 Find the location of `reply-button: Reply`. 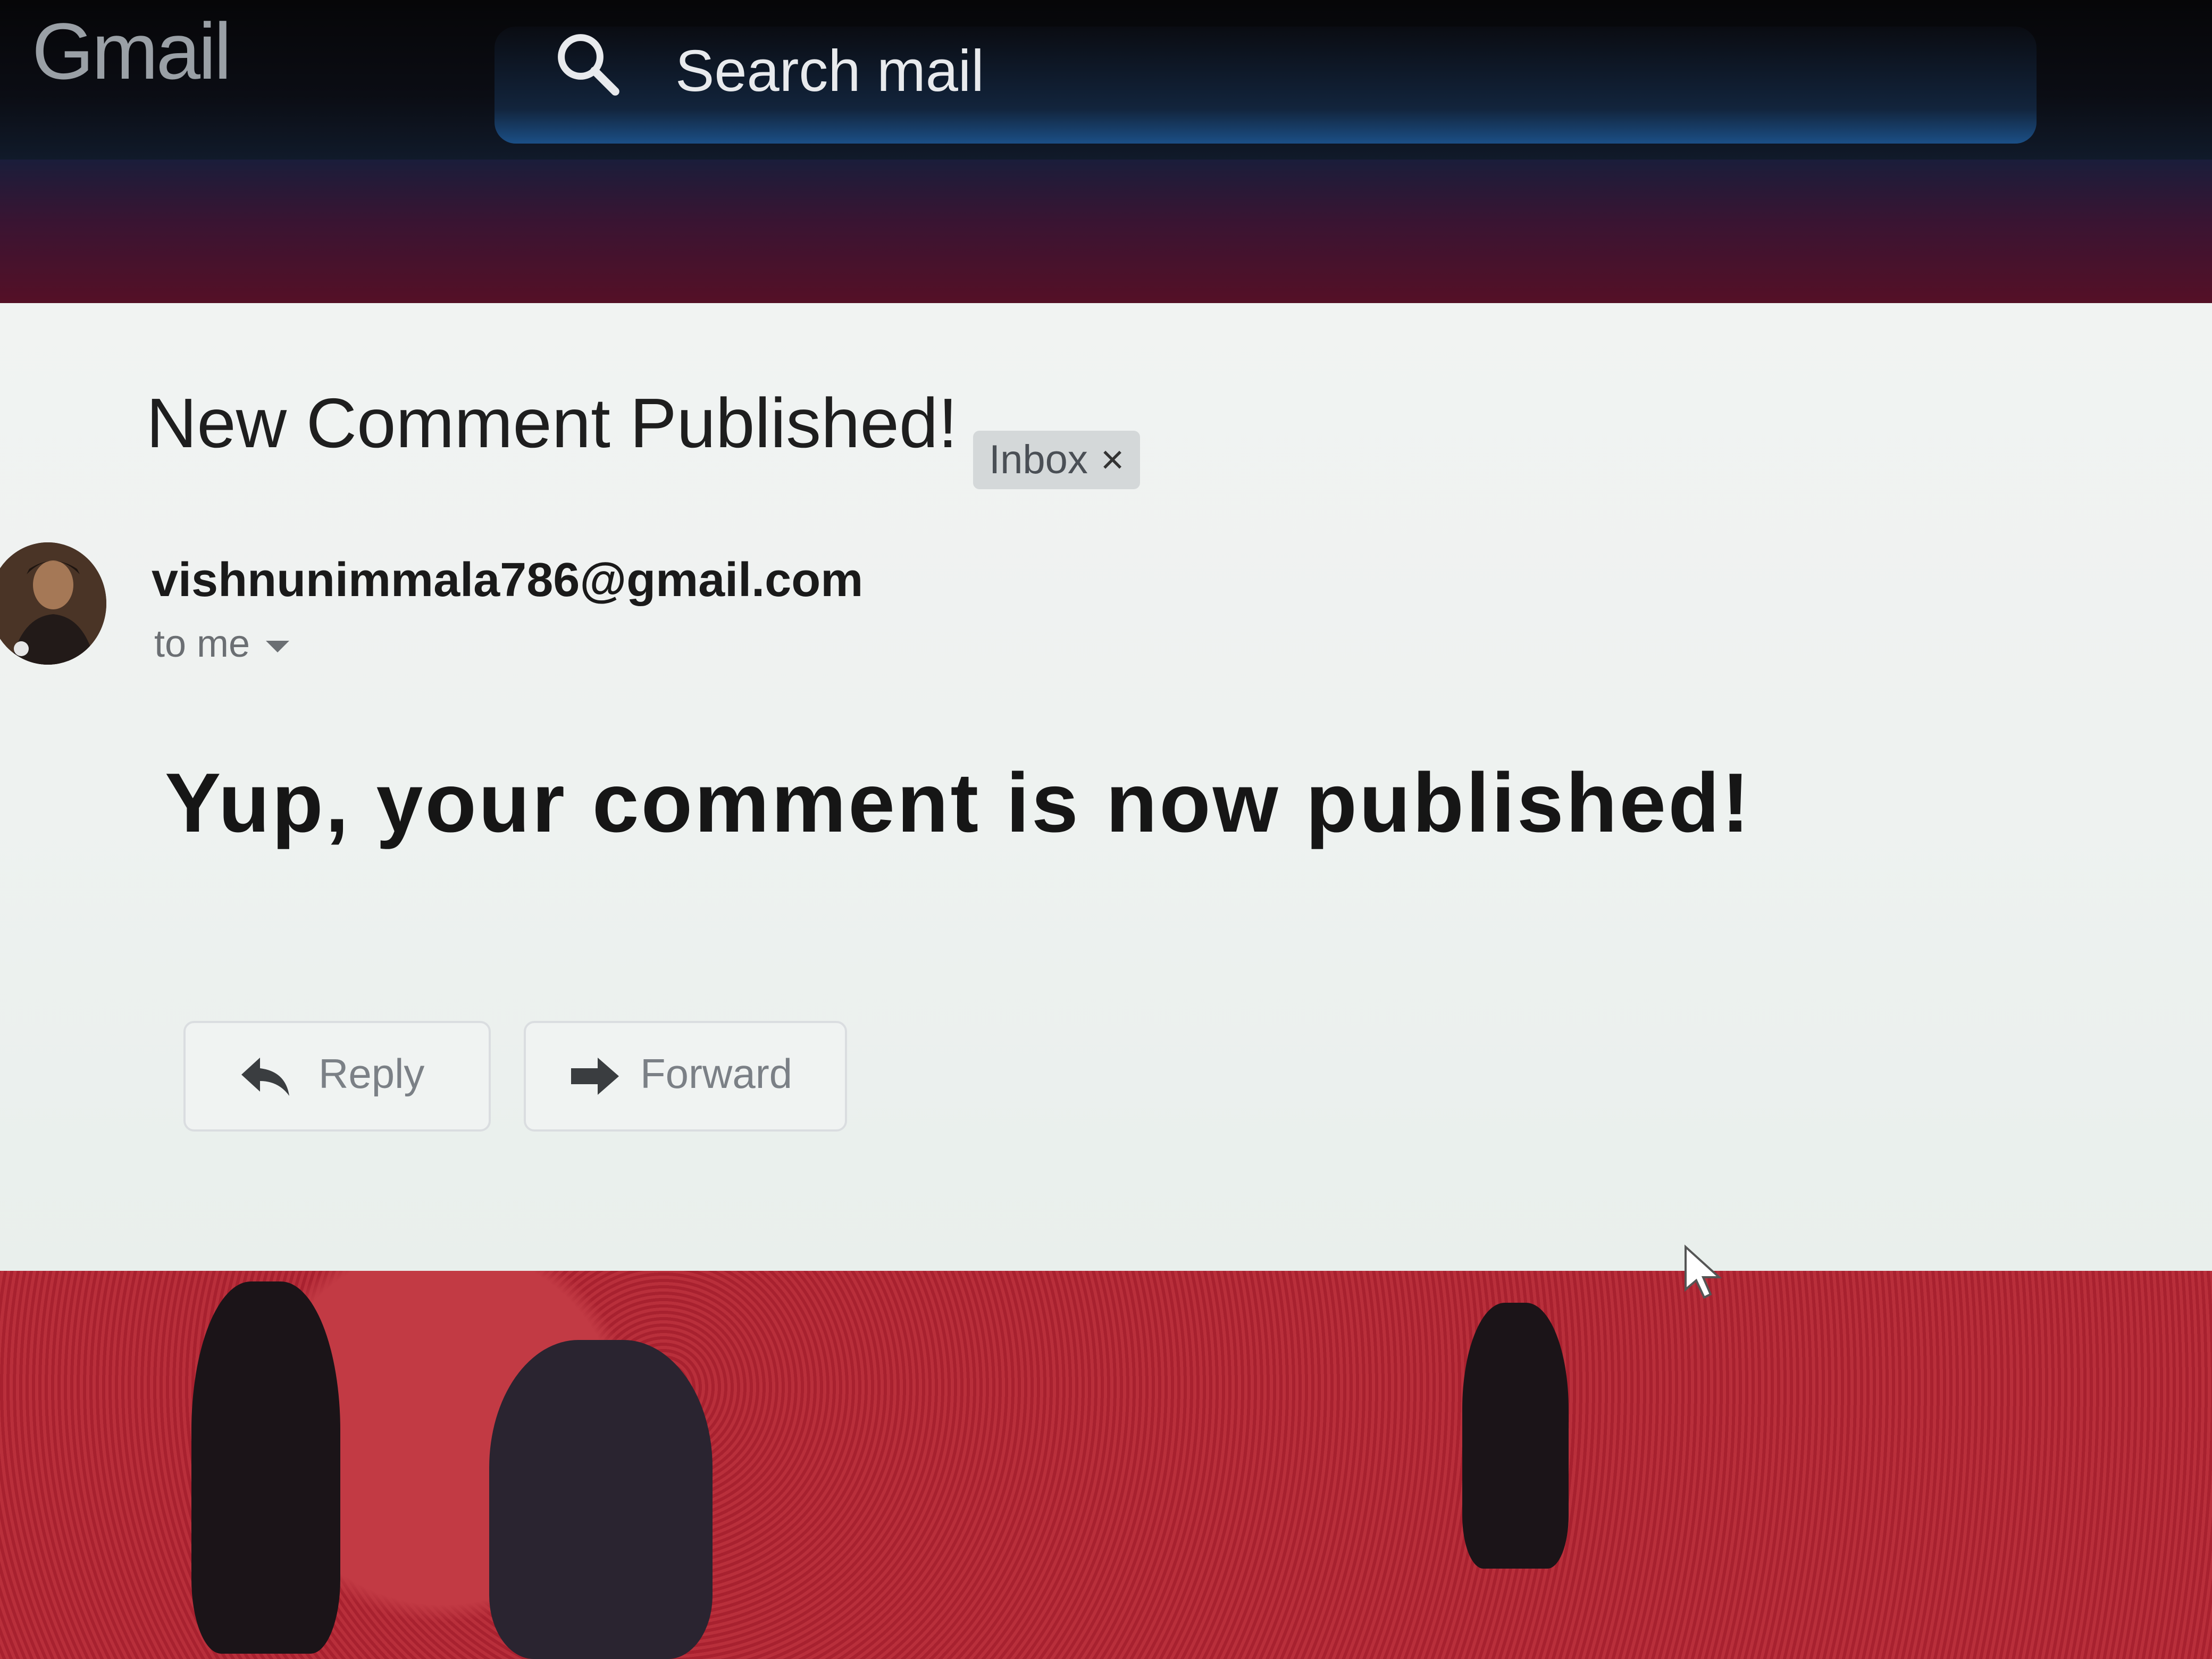

reply-button: Reply is located at coordinates (337, 1076).